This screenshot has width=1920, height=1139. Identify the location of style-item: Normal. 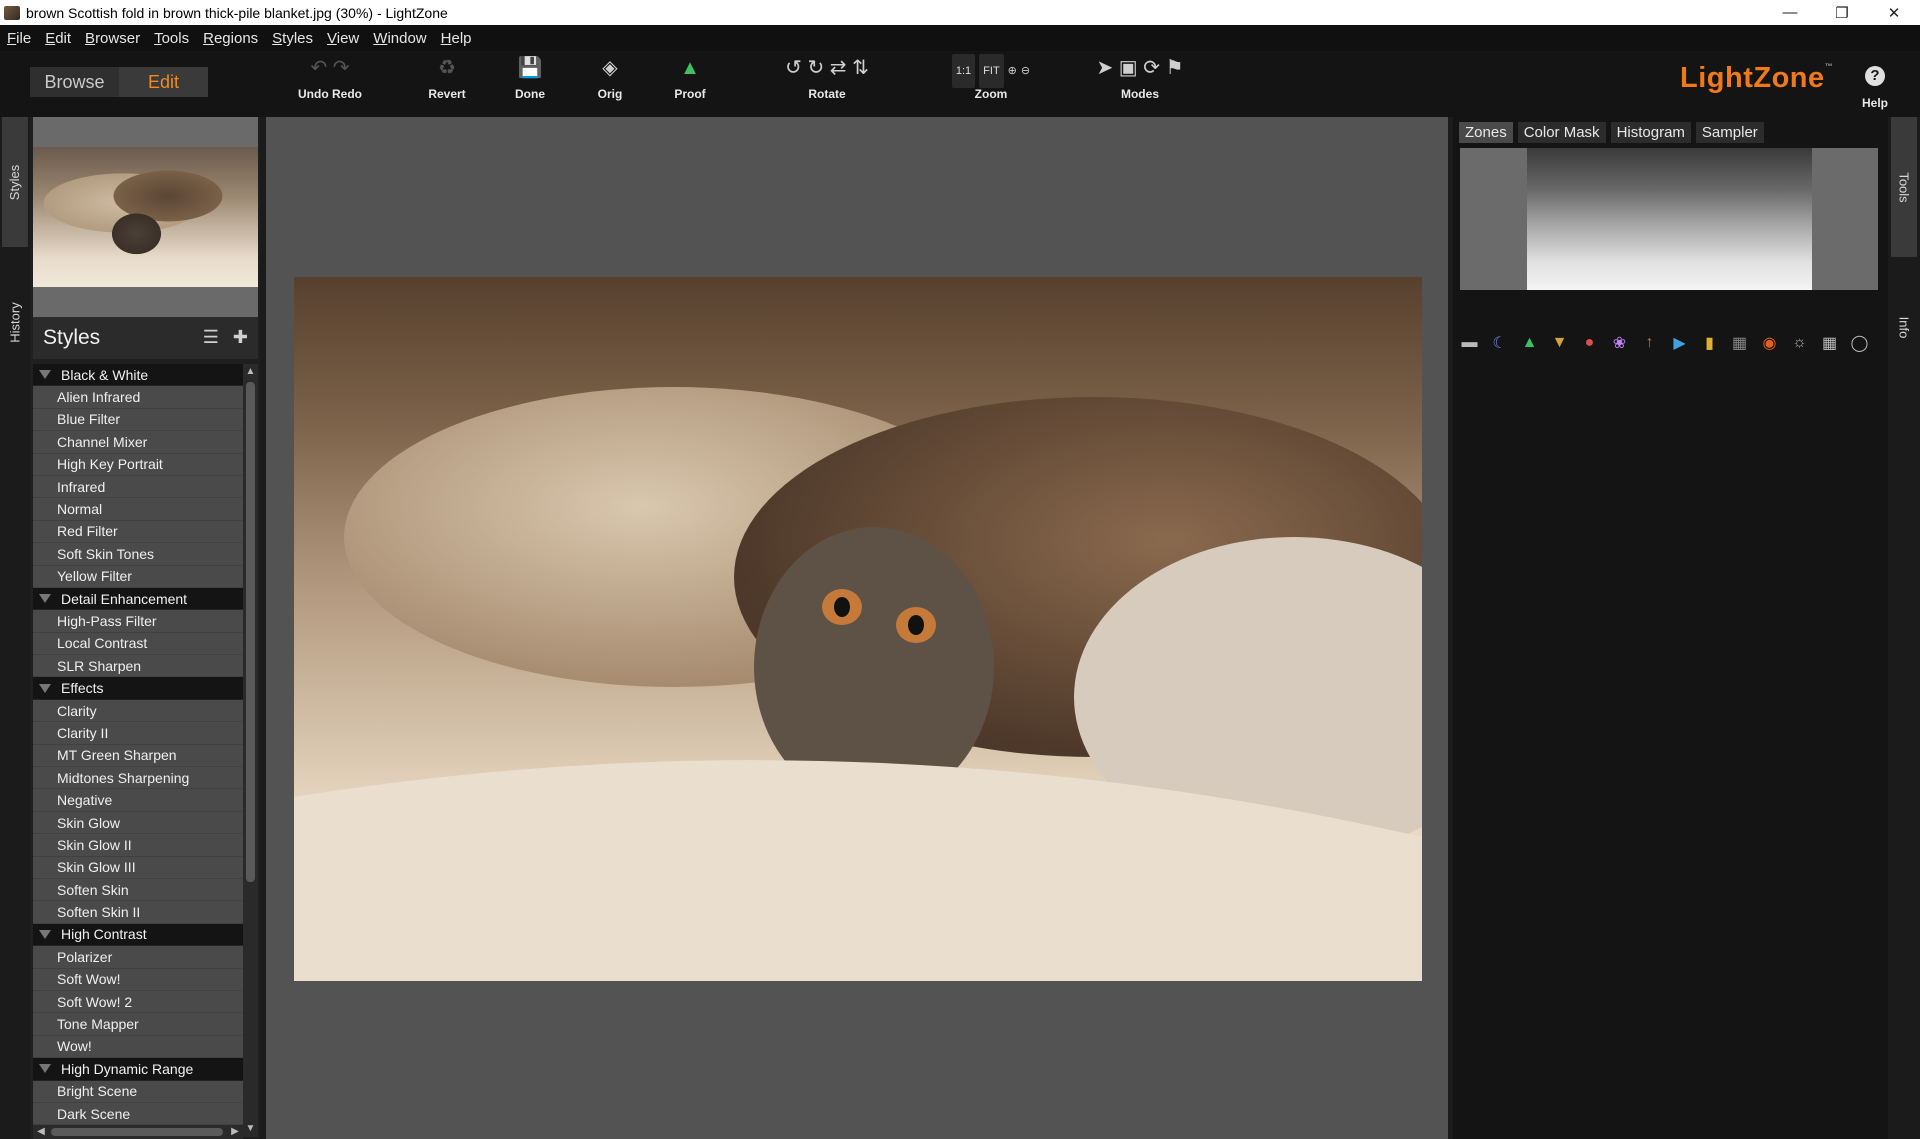
(138, 509).